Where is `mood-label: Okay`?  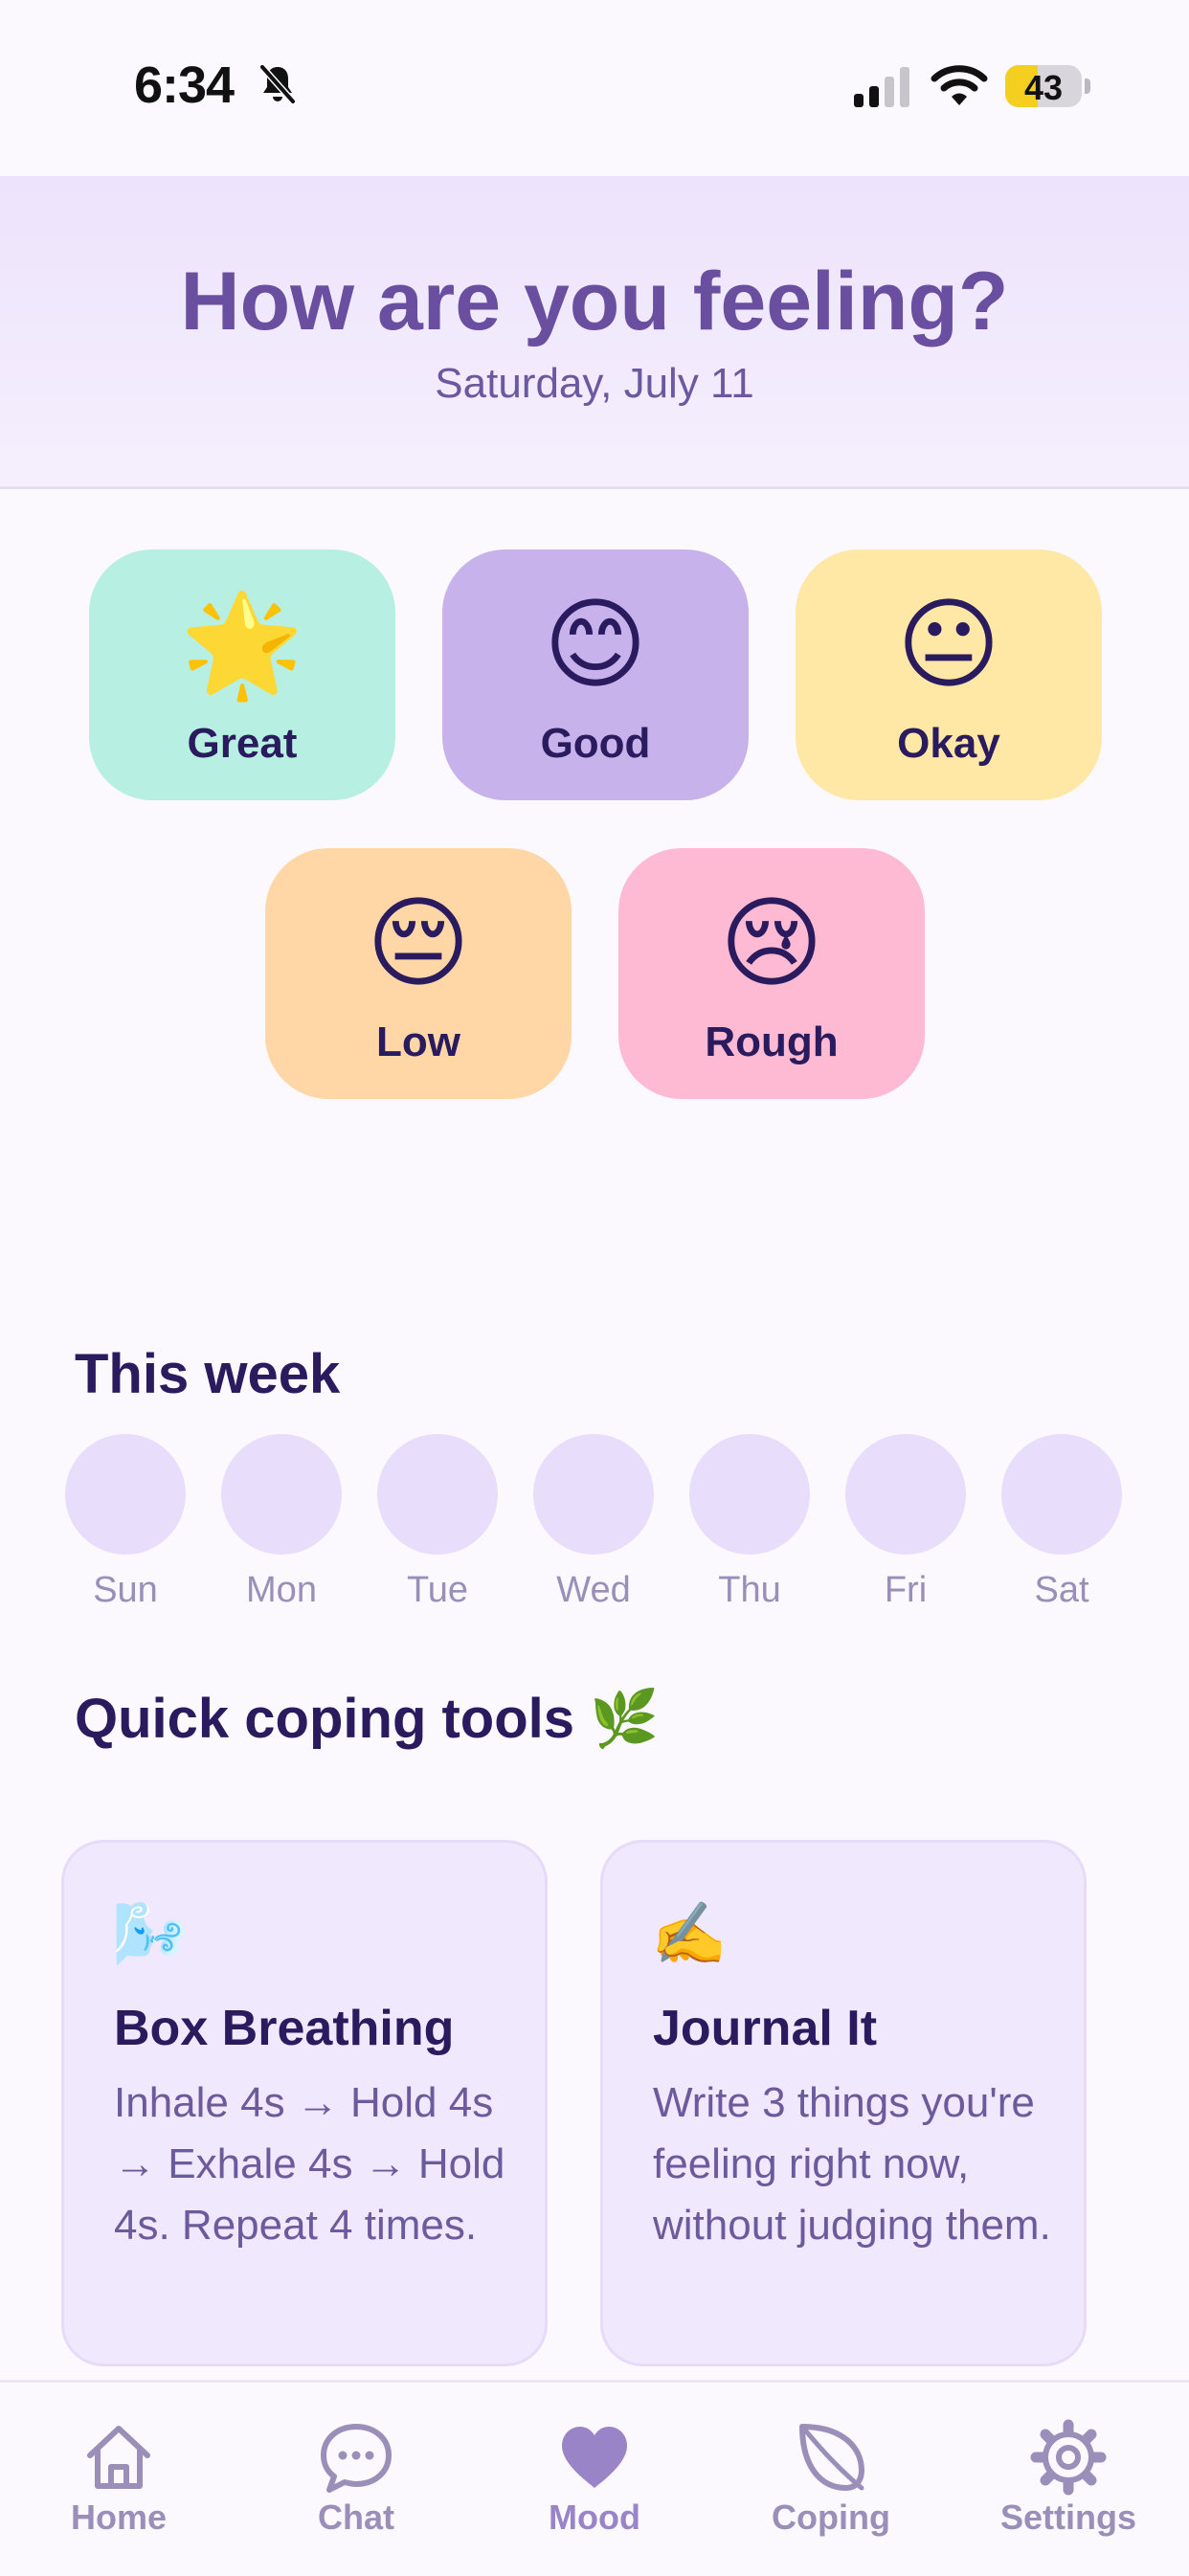 mood-label: Okay is located at coordinates (948, 744).